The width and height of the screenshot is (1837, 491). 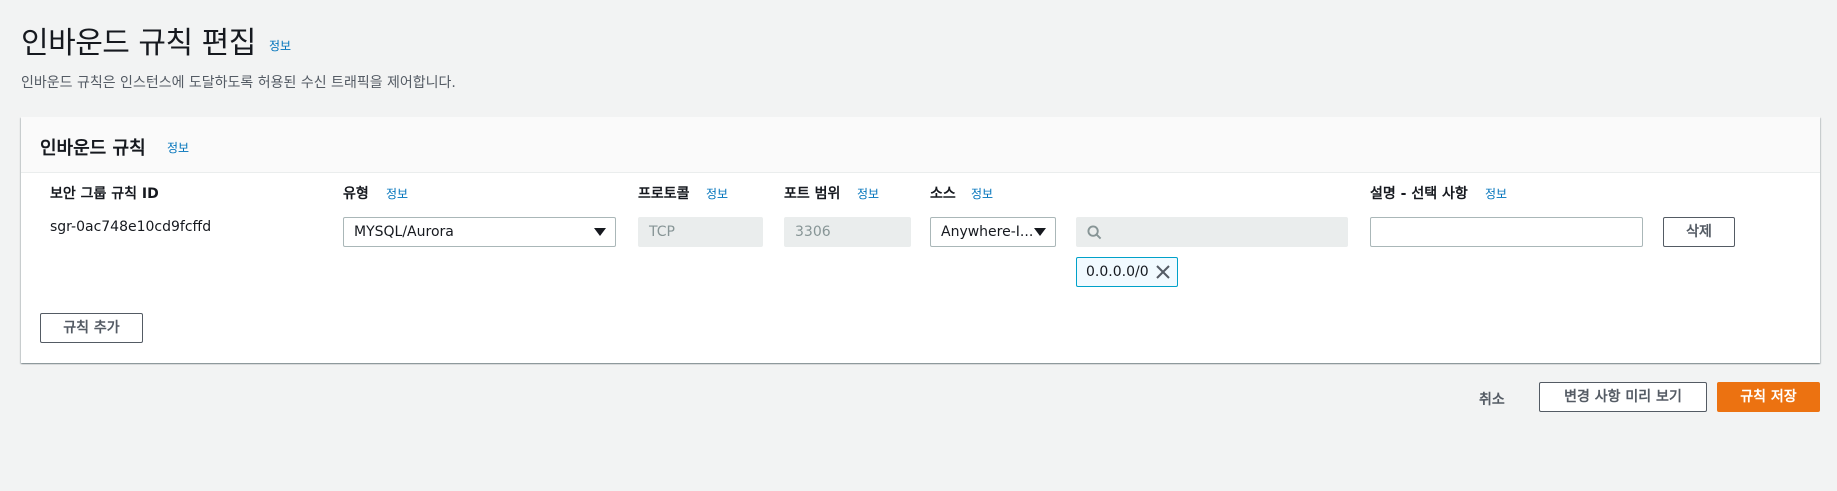 What do you see at coordinates (1419, 194) in the screenshot?
I see `column-header-description: 설명 - 선택 사항` at bounding box center [1419, 194].